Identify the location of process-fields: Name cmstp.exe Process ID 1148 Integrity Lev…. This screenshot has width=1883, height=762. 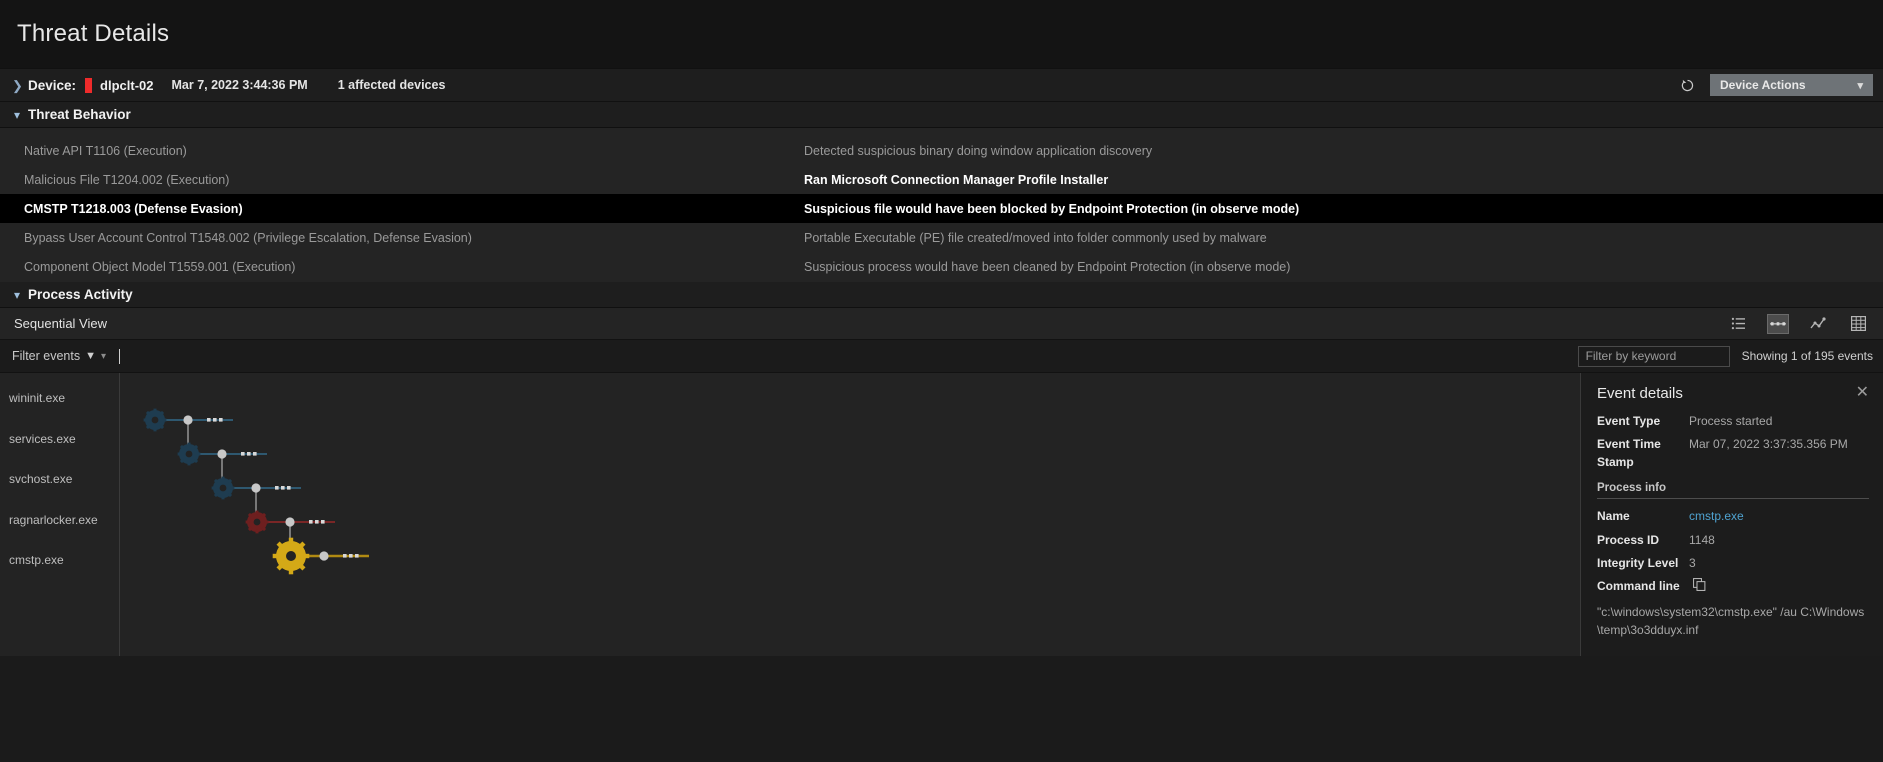
(1733, 540).